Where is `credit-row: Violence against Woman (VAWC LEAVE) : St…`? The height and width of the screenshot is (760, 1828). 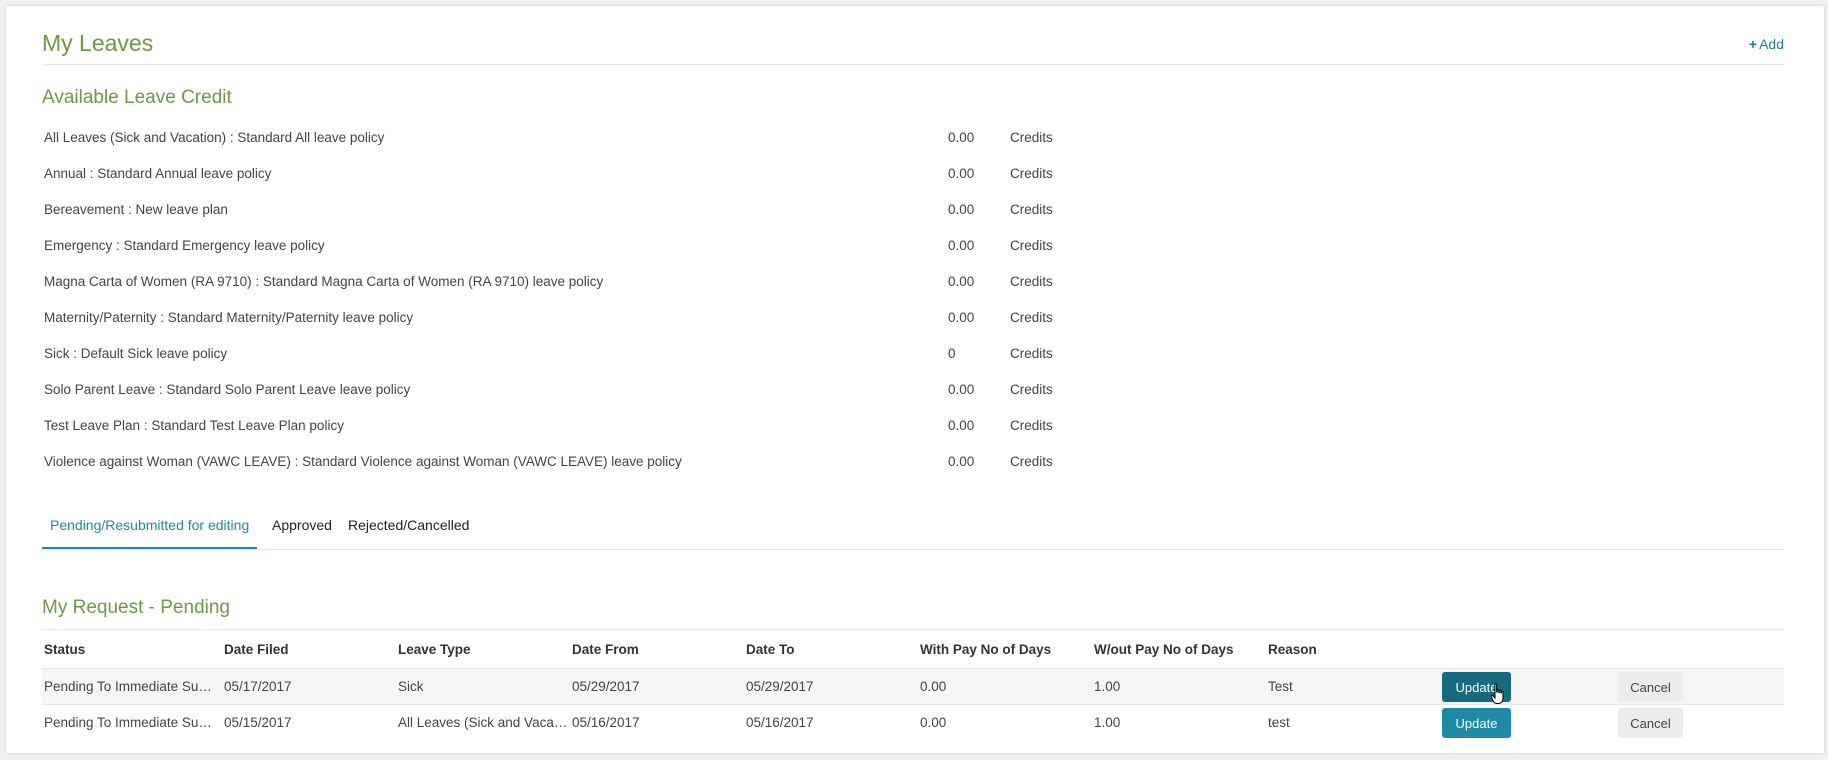
credit-row: Violence against Woman (VAWC LEAVE) : St… is located at coordinates (644, 462).